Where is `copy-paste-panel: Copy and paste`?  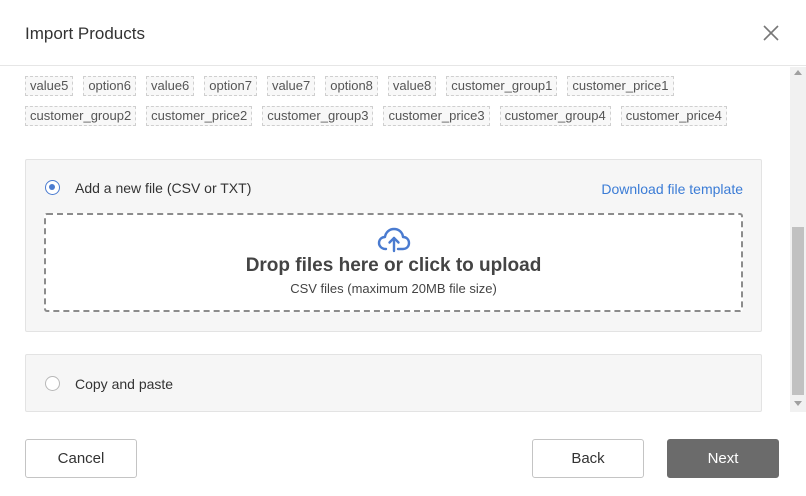
copy-paste-panel: Copy and paste is located at coordinates (393, 383).